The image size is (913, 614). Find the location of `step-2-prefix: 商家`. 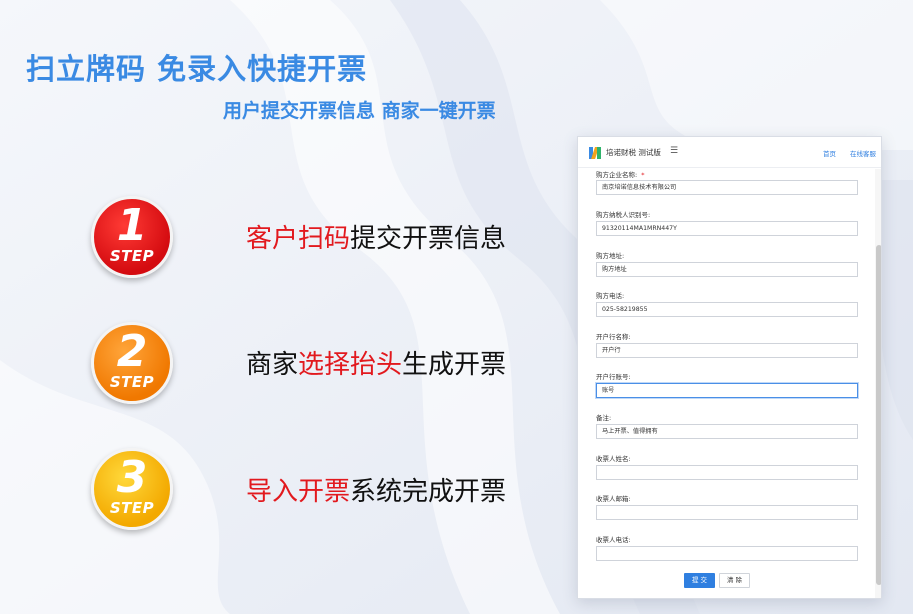

step-2-prefix: 商家 is located at coordinates (272, 365).